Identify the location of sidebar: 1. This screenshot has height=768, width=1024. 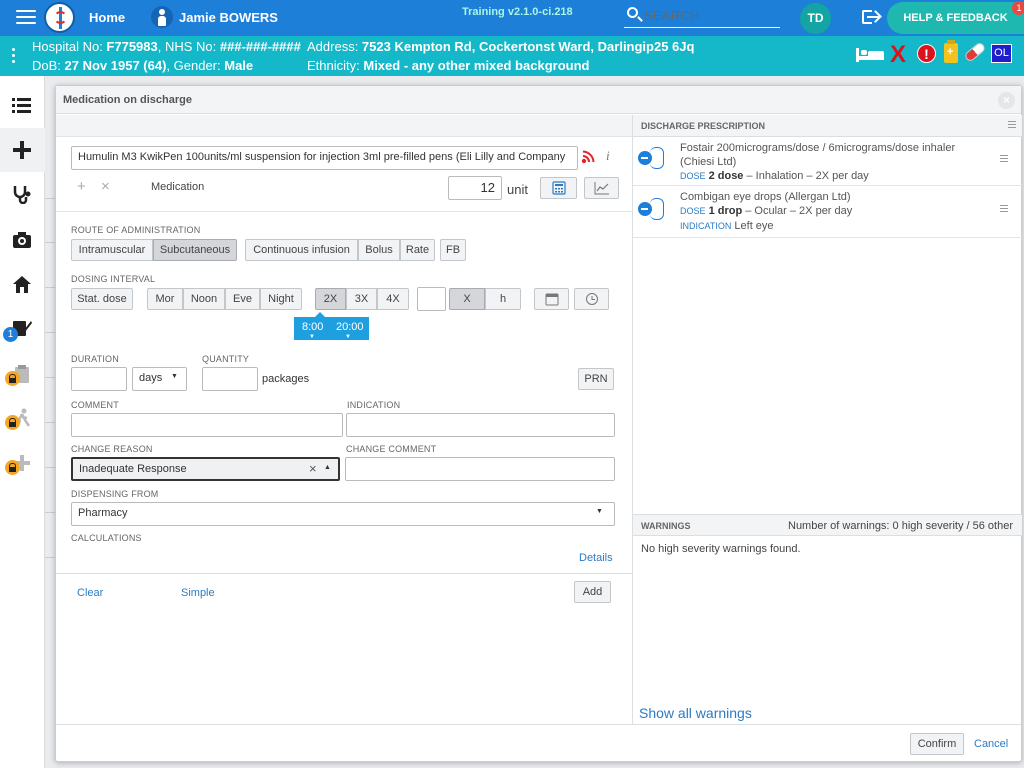
(22, 422).